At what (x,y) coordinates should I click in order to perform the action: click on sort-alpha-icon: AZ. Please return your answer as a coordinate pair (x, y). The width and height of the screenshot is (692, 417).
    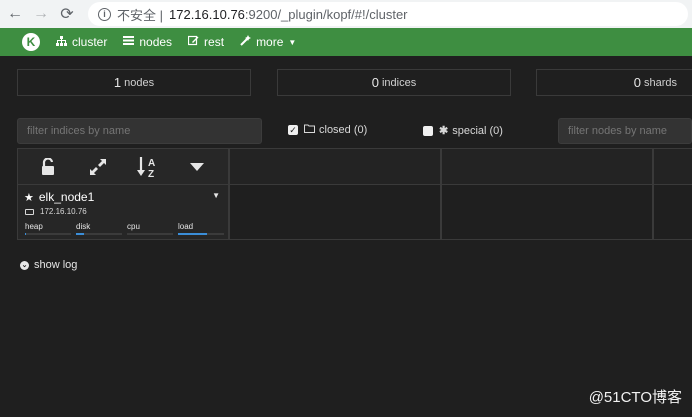
    Looking at the image, I should click on (148, 167).